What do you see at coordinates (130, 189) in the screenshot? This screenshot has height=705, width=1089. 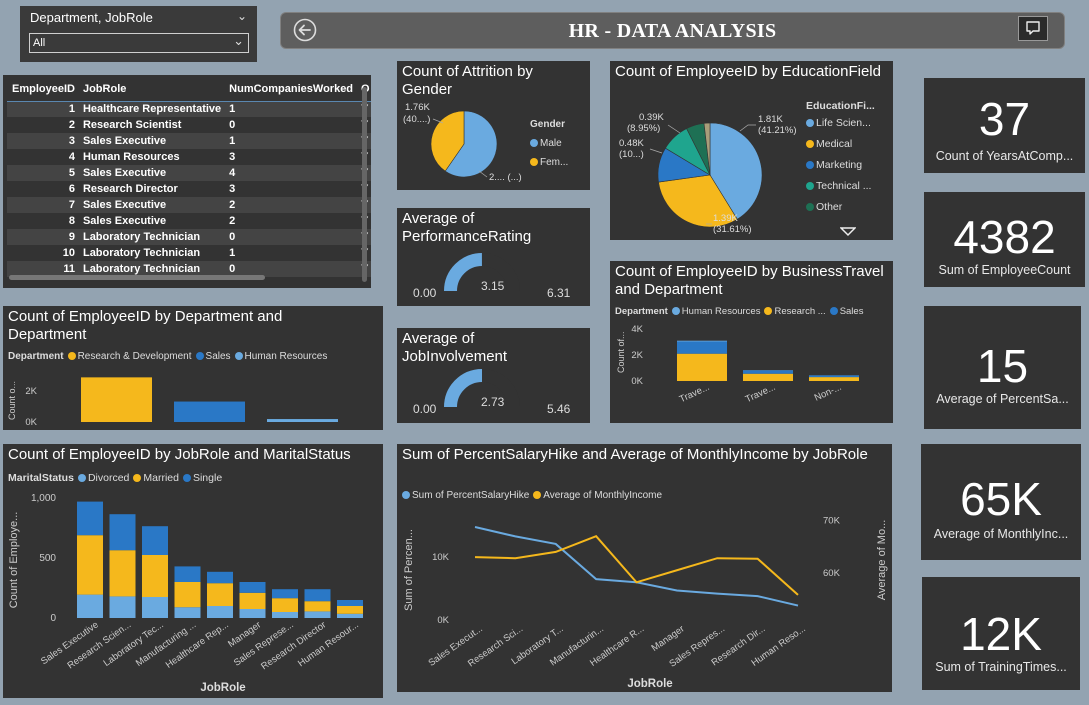 I see `table-cell: Research Director` at bounding box center [130, 189].